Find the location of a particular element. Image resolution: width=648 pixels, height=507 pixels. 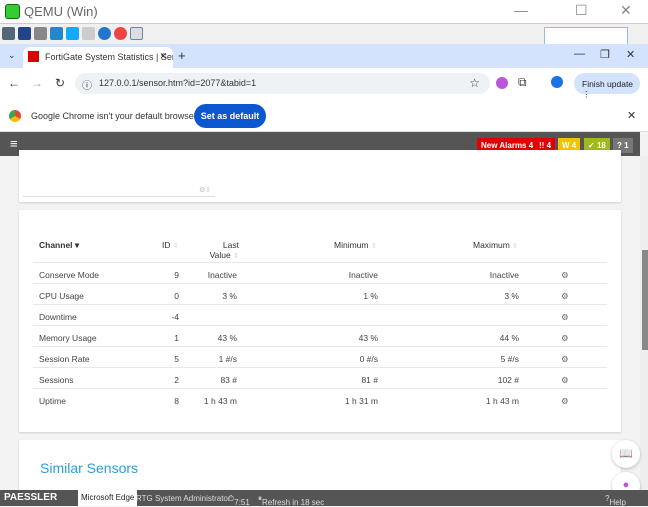

table-row: Session Rate 5 1 #/s 0 #/s 5 #/s ⚙ is located at coordinates (320, 356).